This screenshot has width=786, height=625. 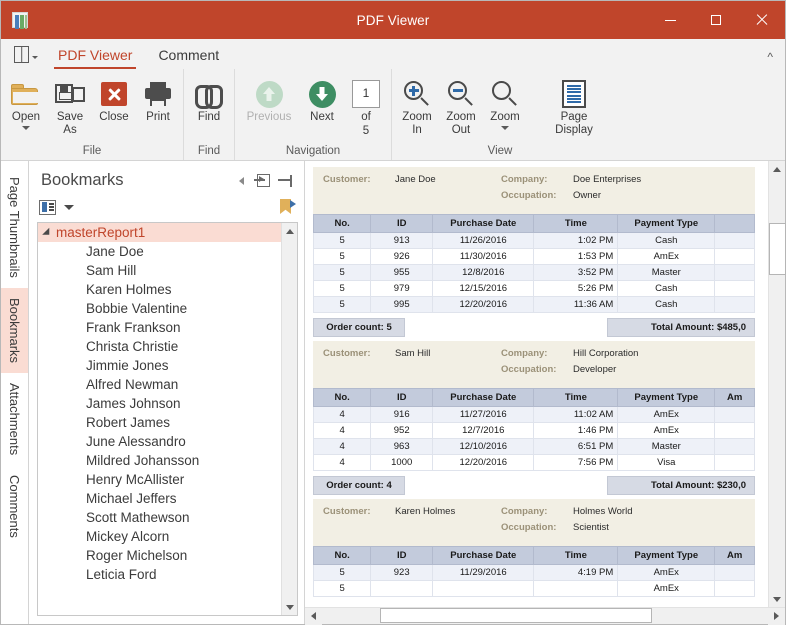 I want to click on scroll-left-button, so click(x=313, y=616).